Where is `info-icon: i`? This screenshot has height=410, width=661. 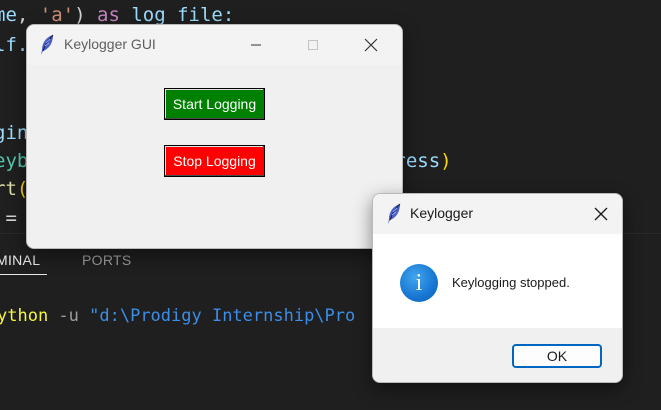 info-icon: i is located at coordinates (419, 283).